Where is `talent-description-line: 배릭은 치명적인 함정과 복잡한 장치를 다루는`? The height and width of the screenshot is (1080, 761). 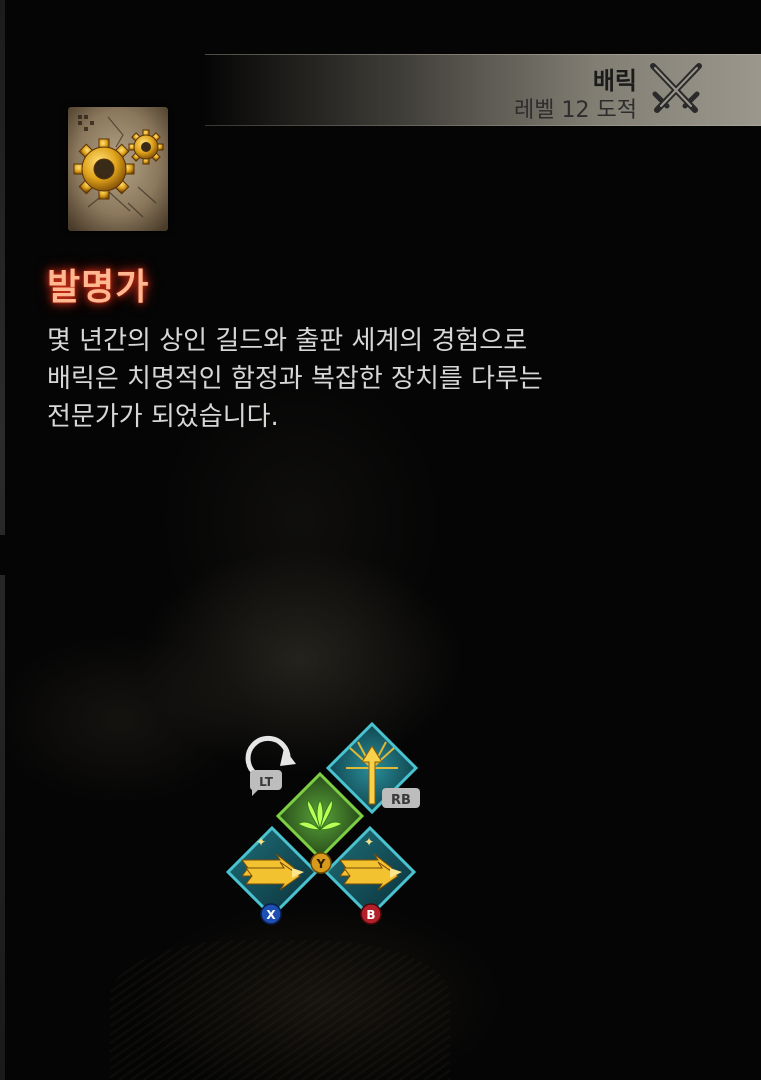
talent-description-line: 배릭은 치명적인 함정과 복잡한 장치를 다루는 is located at coordinates (295, 379).